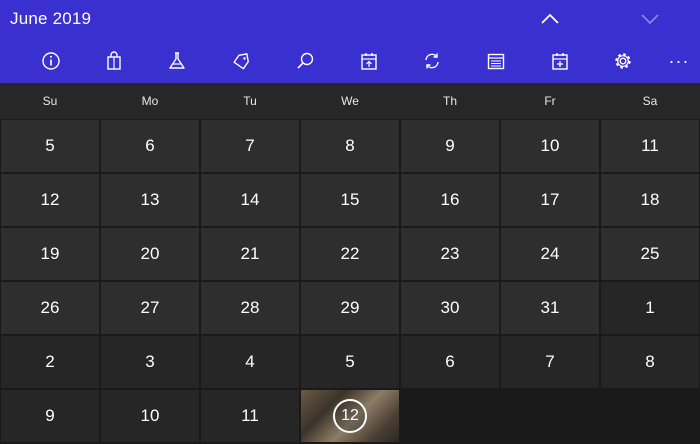 The height and width of the screenshot is (444, 700). What do you see at coordinates (150, 146) in the screenshot?
I see `day-cell: 6` at bounding box center [150, 146].